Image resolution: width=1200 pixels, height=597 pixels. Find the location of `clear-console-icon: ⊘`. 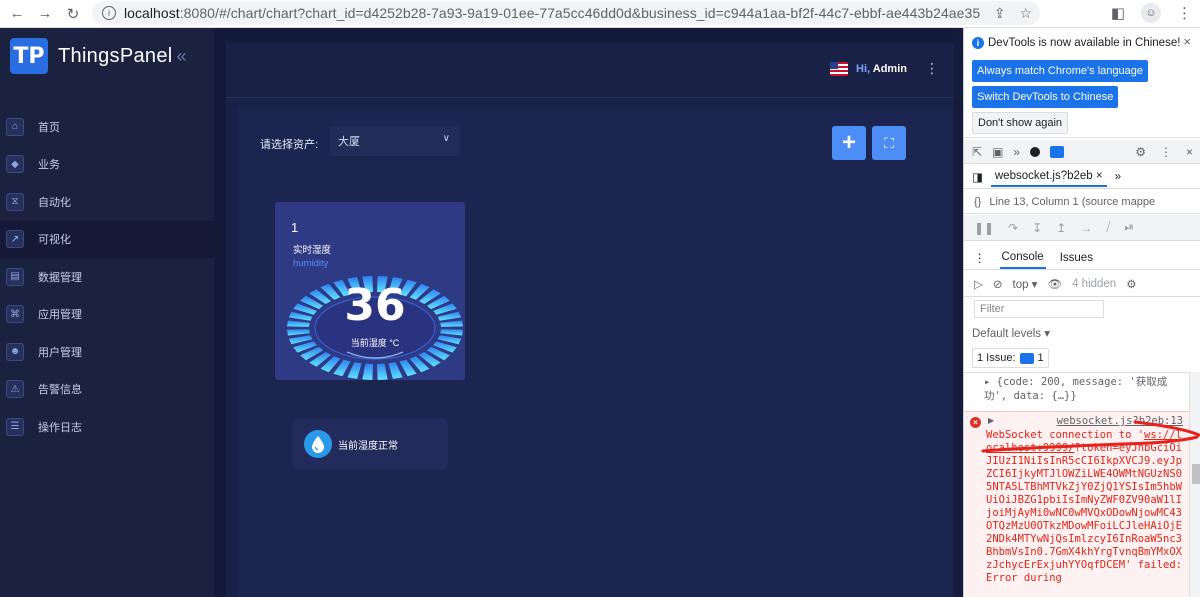

clear-console-icon: ⊘ is located at coordinates (998, 284).